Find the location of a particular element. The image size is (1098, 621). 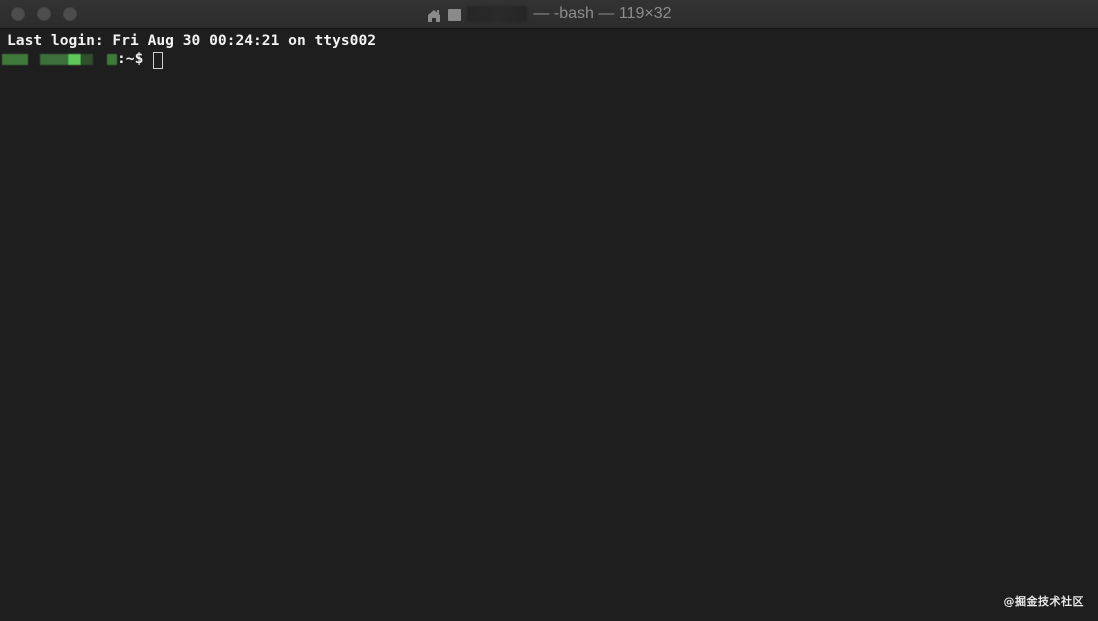

redacted-username is located at coordinates (497, 14).